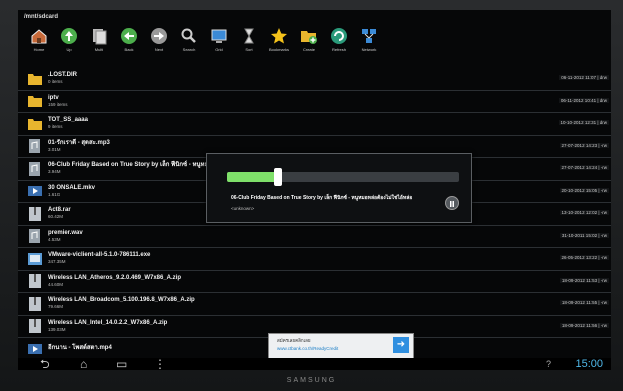 The image size is (623, 391). What do you see at coordinates (83, 364) in the screenshot?
I see `home-nav-icon: ⌂` at bounding box center [83, 364].